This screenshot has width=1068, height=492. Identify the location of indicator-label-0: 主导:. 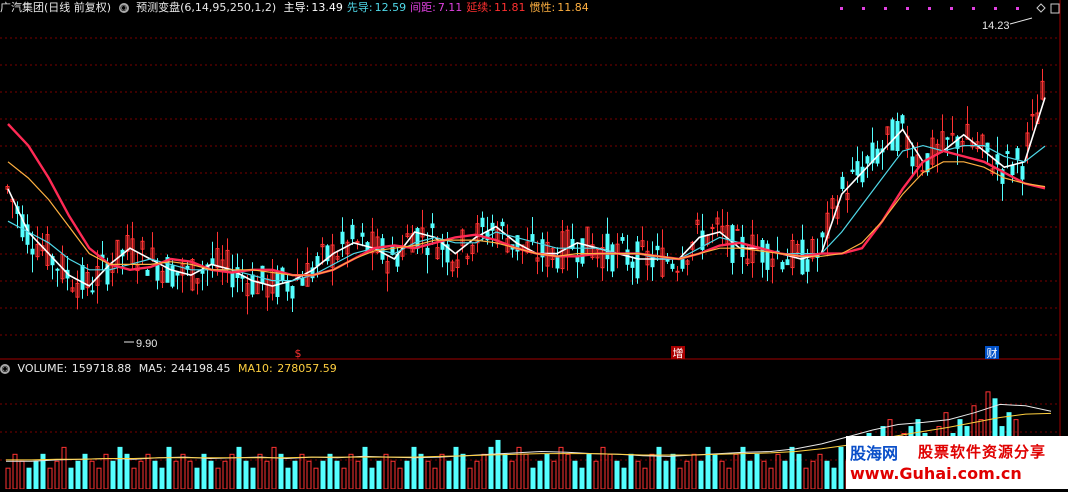
(296, 7).